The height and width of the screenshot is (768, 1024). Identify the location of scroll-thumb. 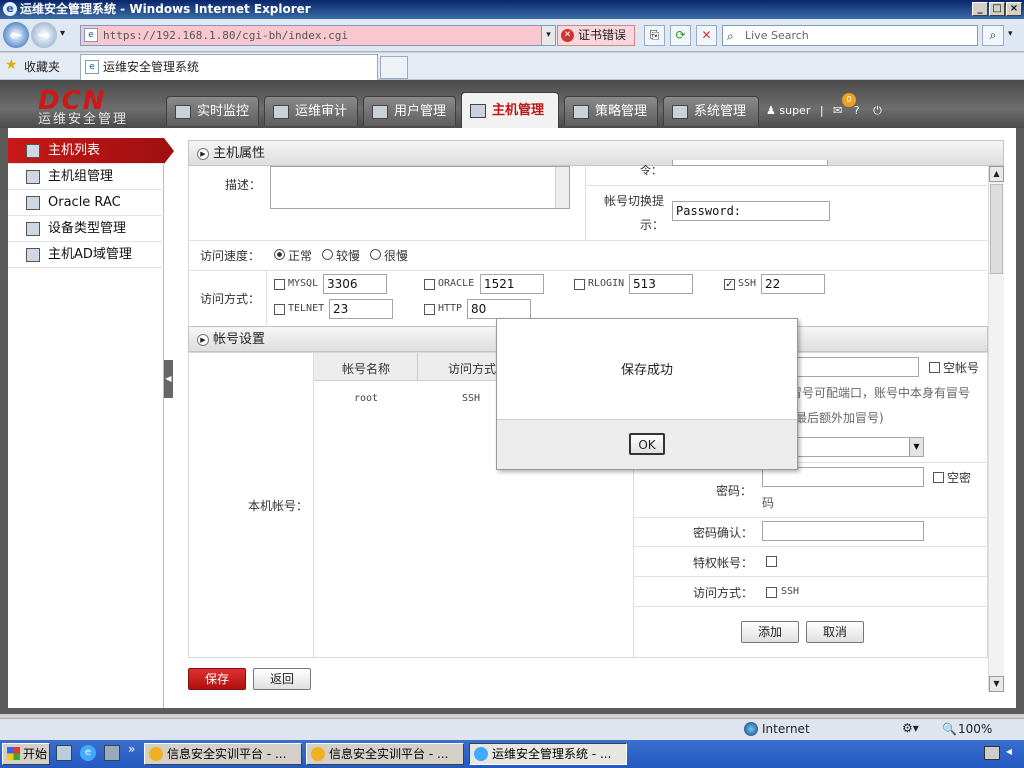
(996, 229).